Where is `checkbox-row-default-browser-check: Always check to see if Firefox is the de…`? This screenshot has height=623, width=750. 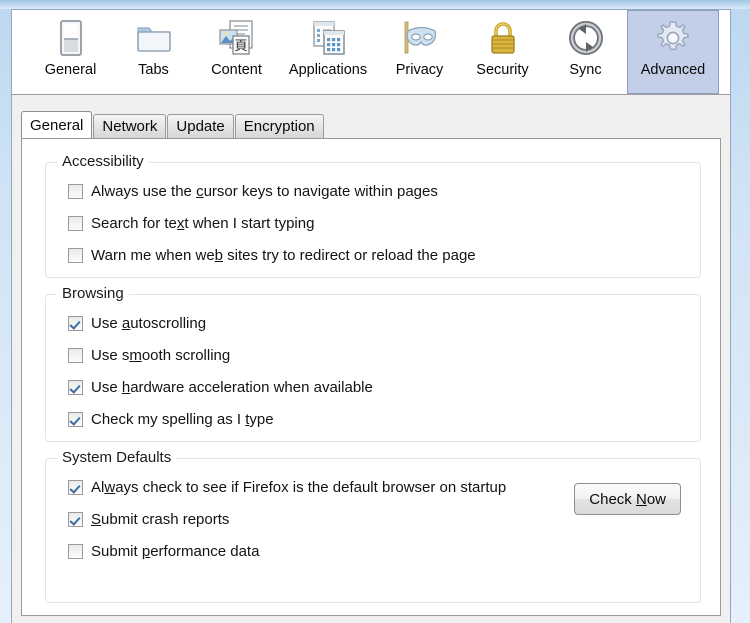
checkbox-row-default-browser-check: Always check to see if Firefox is the de… is located at coordinates (287, 487).